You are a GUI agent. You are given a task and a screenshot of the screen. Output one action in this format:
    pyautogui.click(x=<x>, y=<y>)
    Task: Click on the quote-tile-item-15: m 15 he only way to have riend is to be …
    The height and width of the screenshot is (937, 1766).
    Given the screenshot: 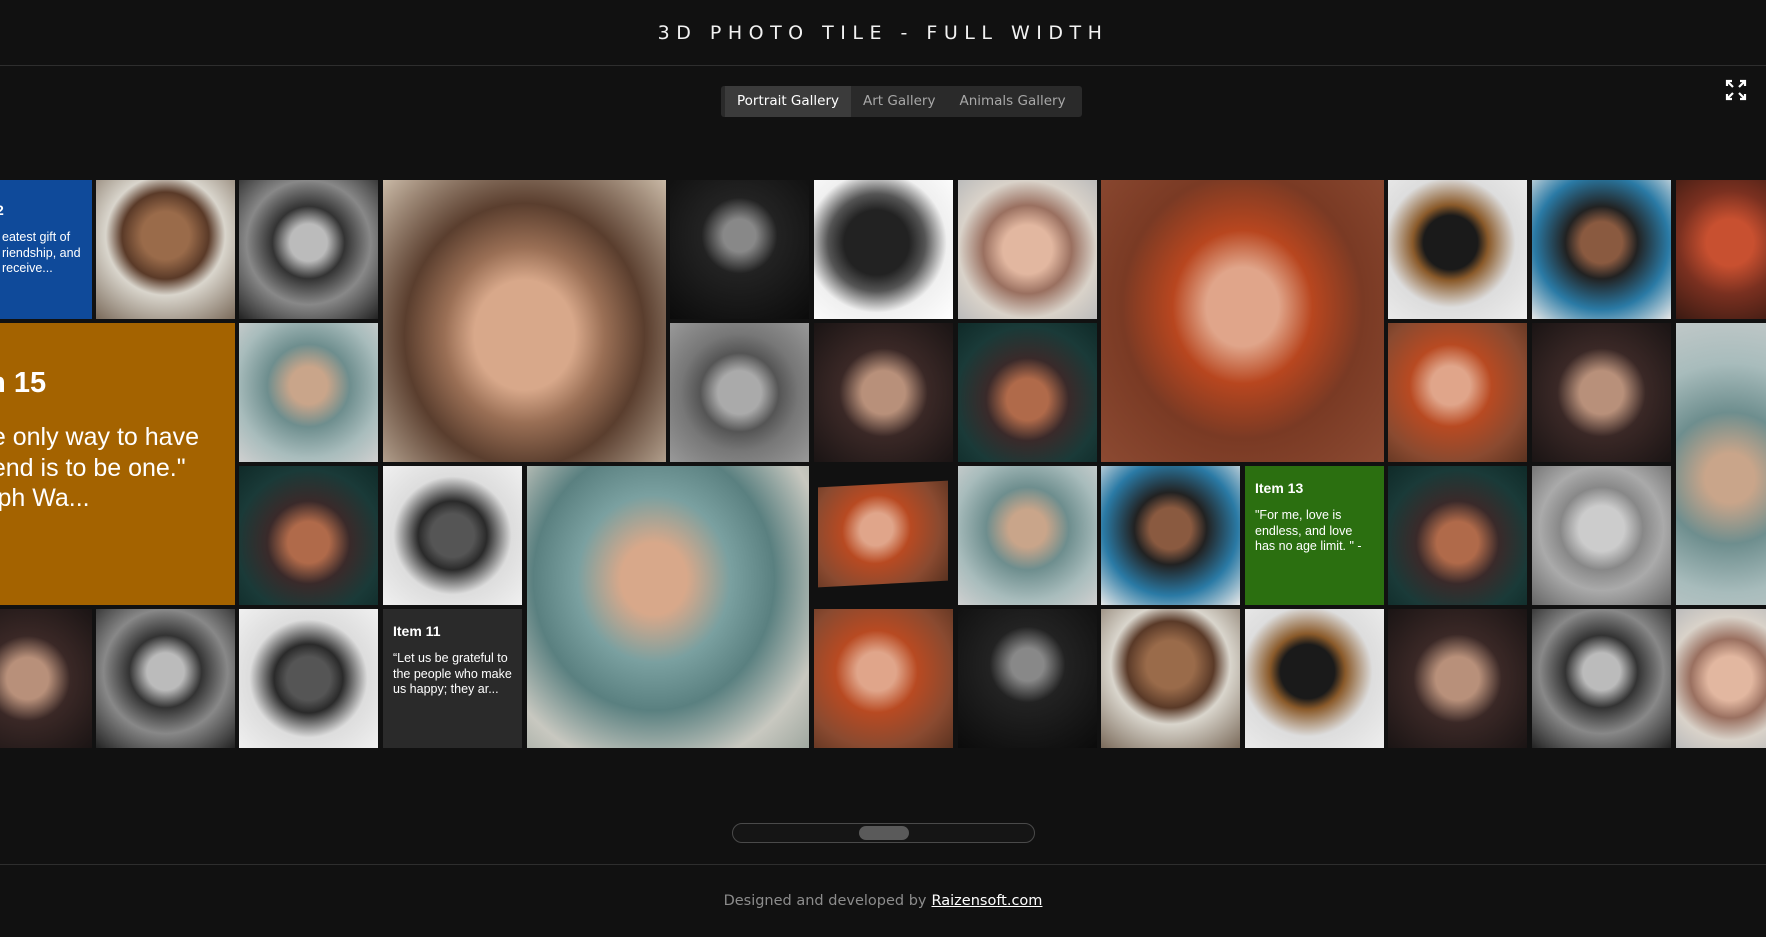 What is the action you would take?
    pyautogui.click(x=117, y=464)
    